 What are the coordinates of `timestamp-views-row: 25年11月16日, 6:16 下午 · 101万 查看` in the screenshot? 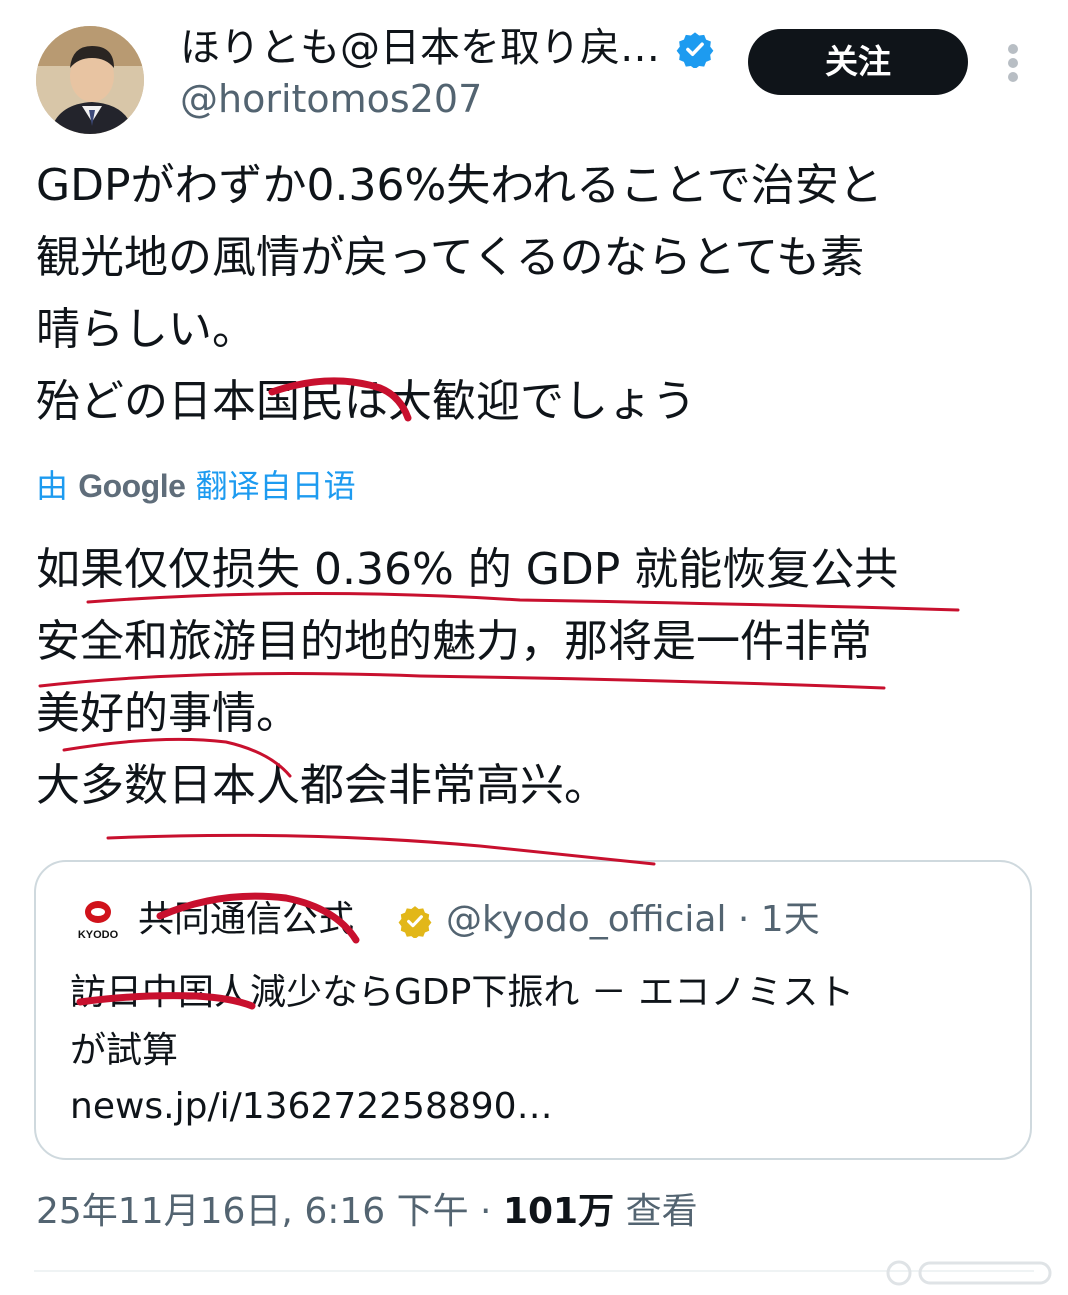 It's located at (367, 1212).